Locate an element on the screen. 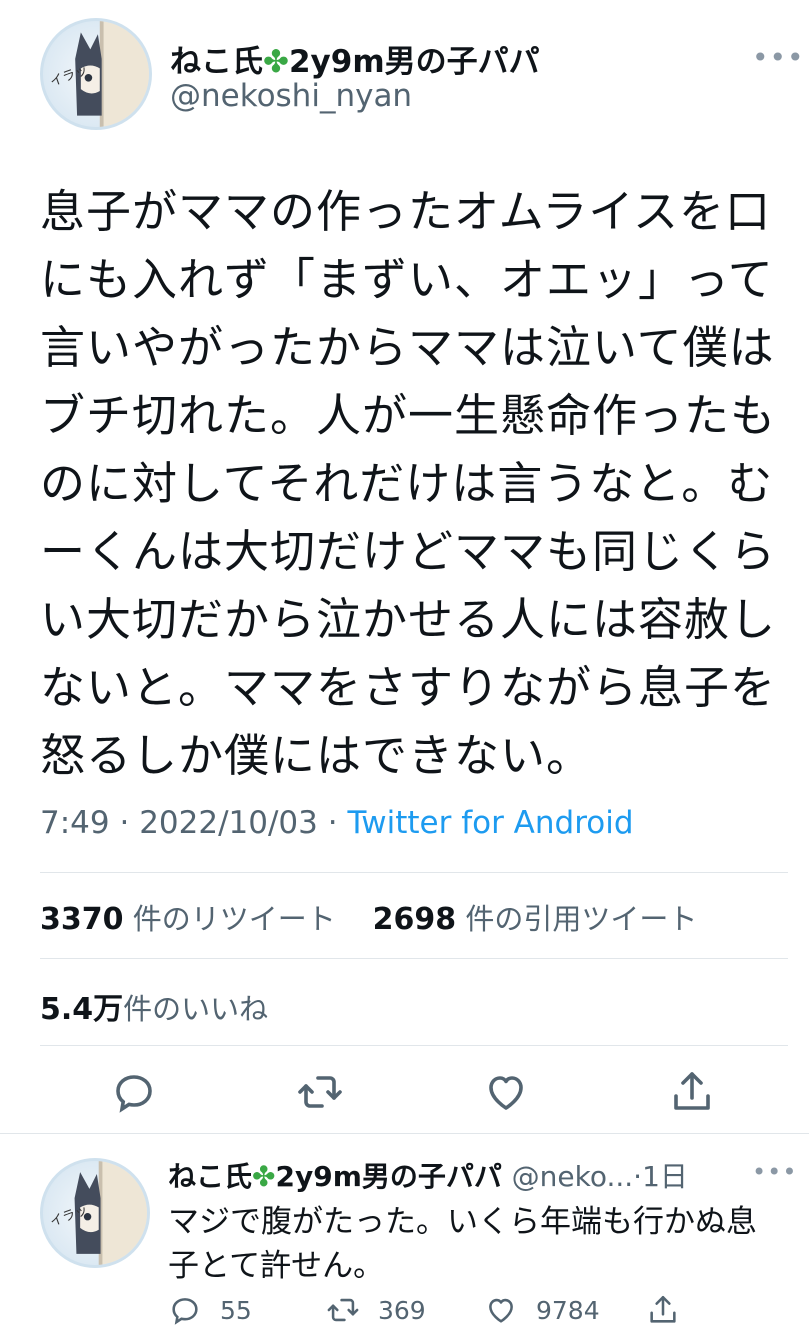 The image size is (809, 1328). quote-stat: 2698 件の引用ツイート is located at coordinates (535, 919).